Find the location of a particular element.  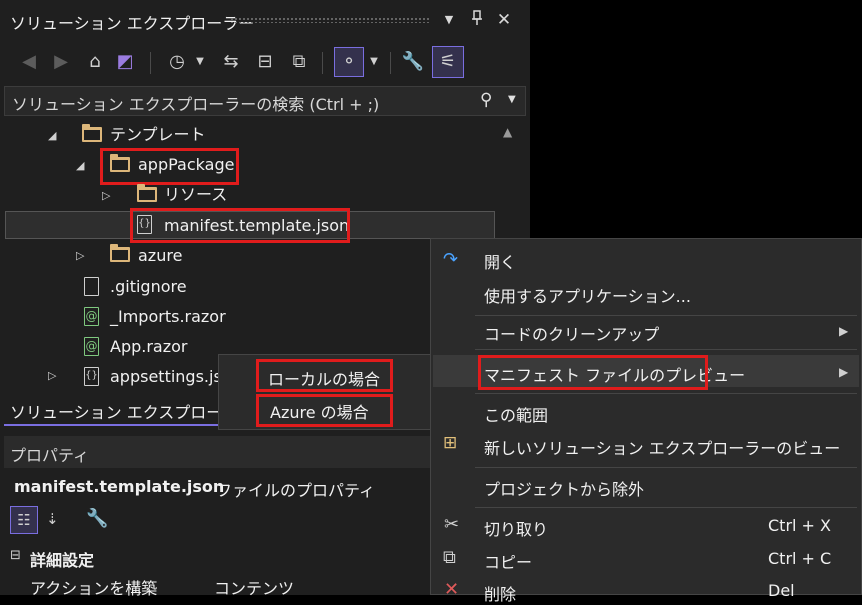

wrench-icon: 🔧 is located at coordinates (413, 62).